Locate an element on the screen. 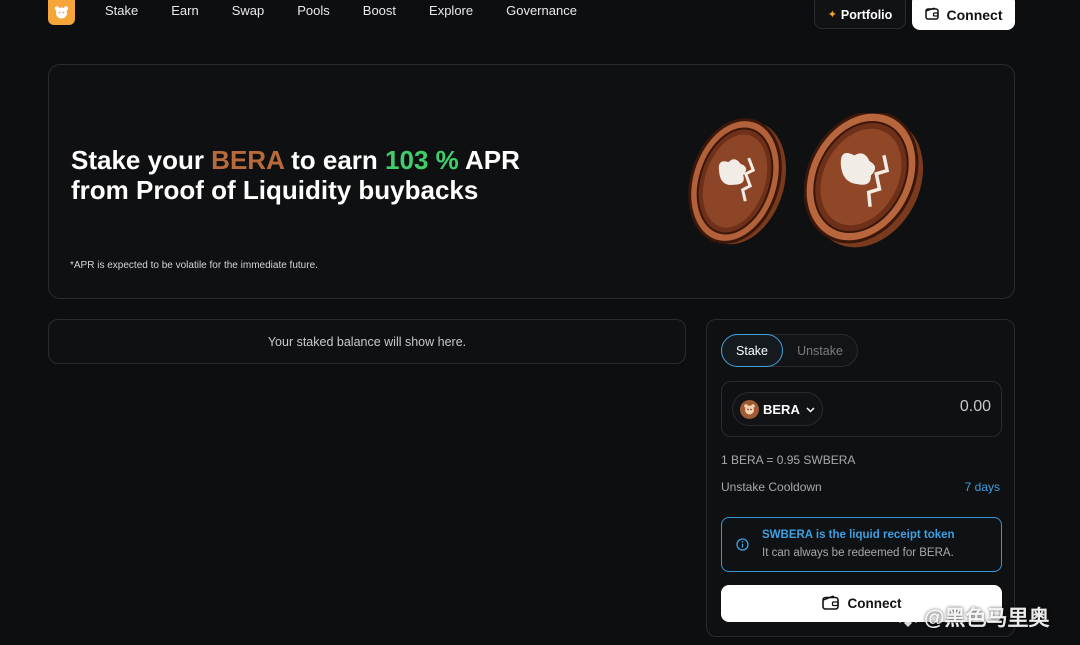  nav-link-governance: Governance is located at coordinates (541, 10).